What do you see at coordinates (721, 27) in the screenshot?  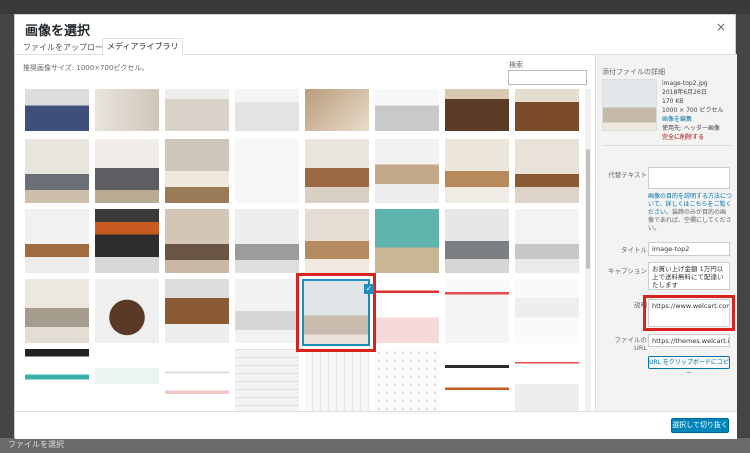 I see `close-icon: ×` at bounding box center [721, 27].